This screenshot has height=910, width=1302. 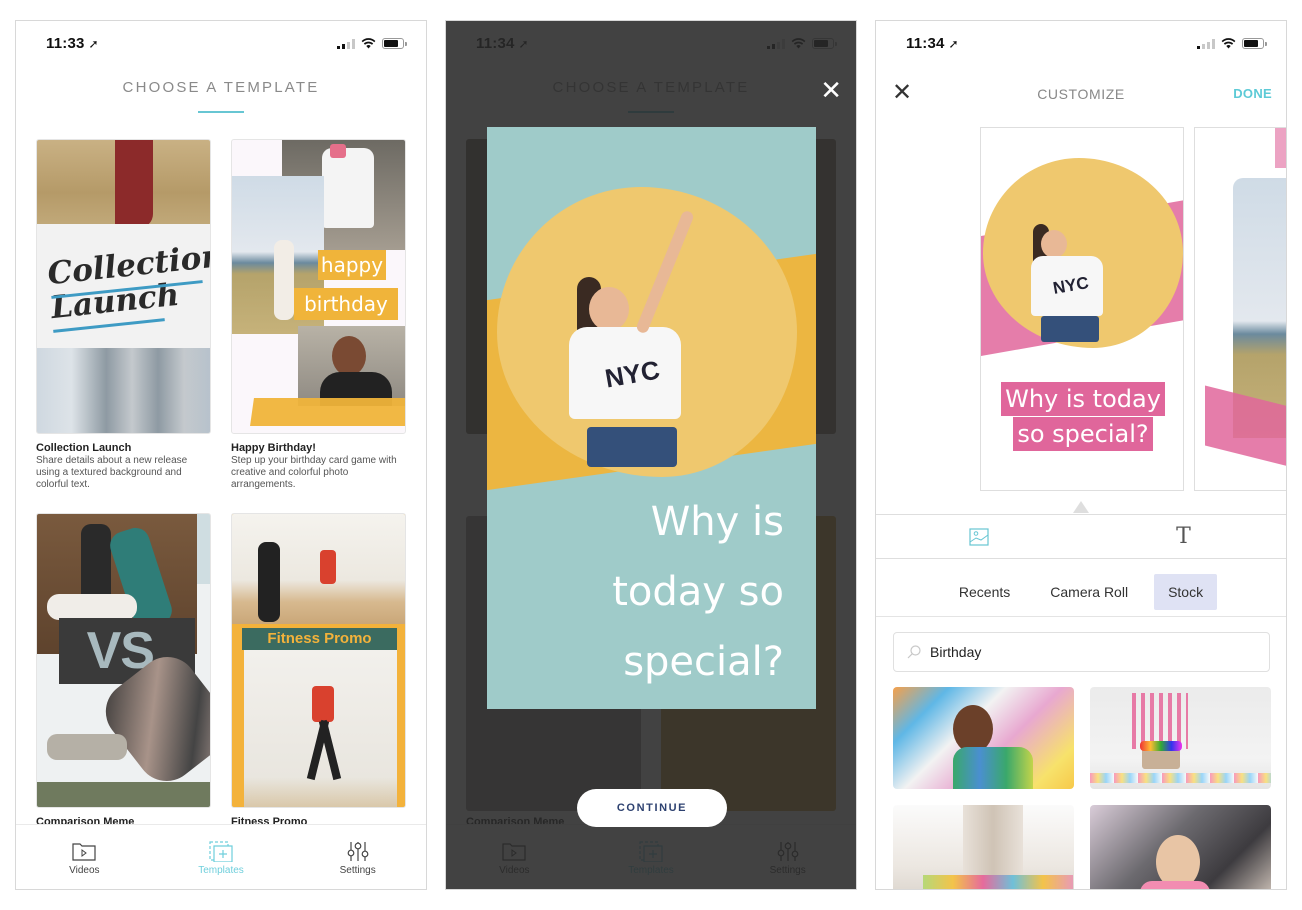 What do you see at coordinates (123, 660) in the screenshot?
I see `template-thumbnail: VS.` at bounding box center [123, 660].